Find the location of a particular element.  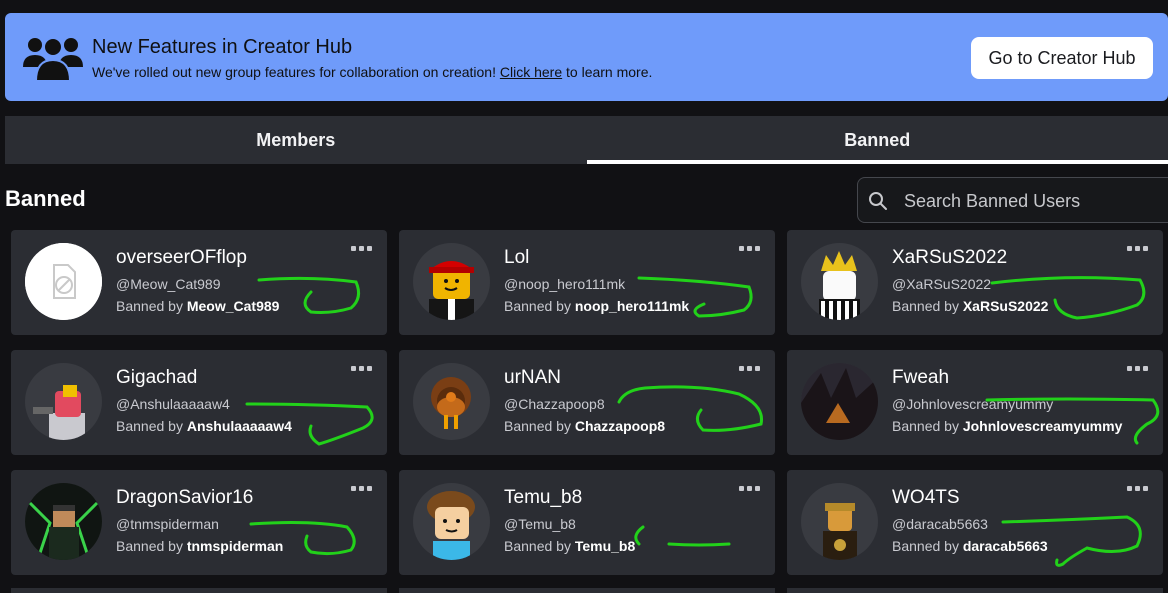

banned-by-line: Banned by Temu_b8 is located at coordinates (569, 546).